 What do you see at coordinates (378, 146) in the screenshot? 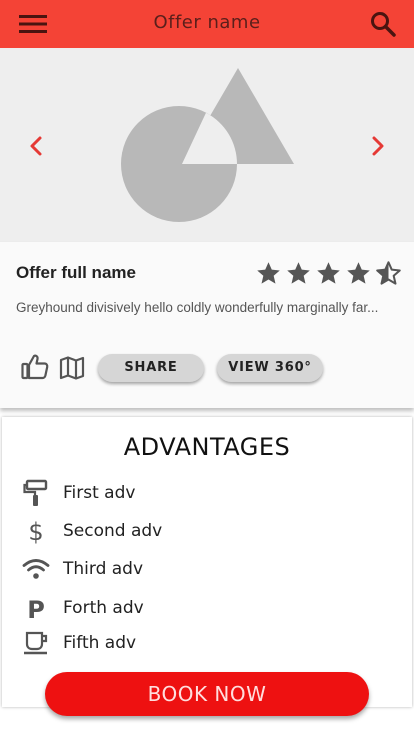
I see `chevron-right-icon` at bounding box center [378, 146].